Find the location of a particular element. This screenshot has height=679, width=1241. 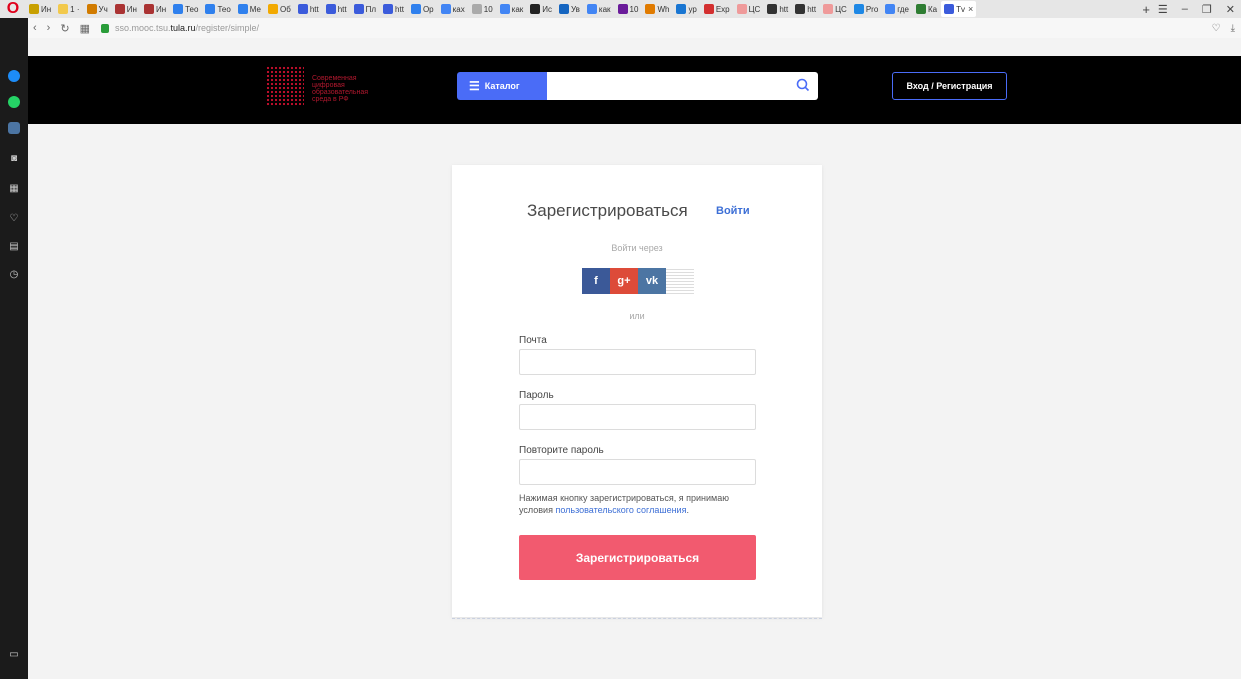

forward-icon: › is located at coordinates (49, 28).